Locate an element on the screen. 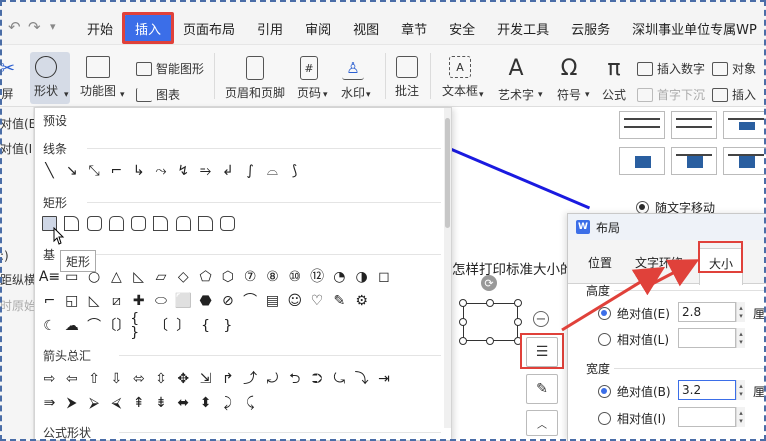 This screenshot has height=441, width=766. basic-shape-option: ☾ is located at coordinates (49, 325).